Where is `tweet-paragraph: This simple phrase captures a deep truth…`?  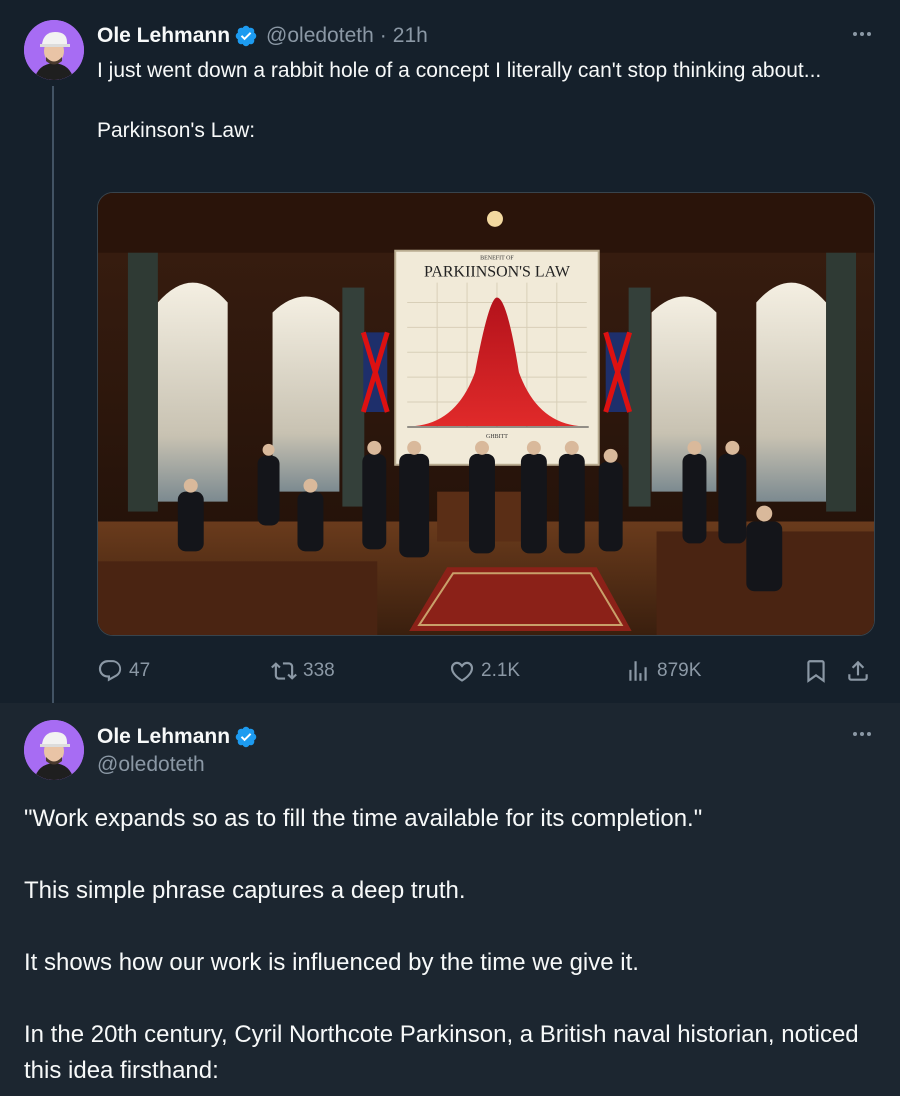 tweet-paragraph: This simple phrase captures a deep truth… is located at coordinates (245, 890).